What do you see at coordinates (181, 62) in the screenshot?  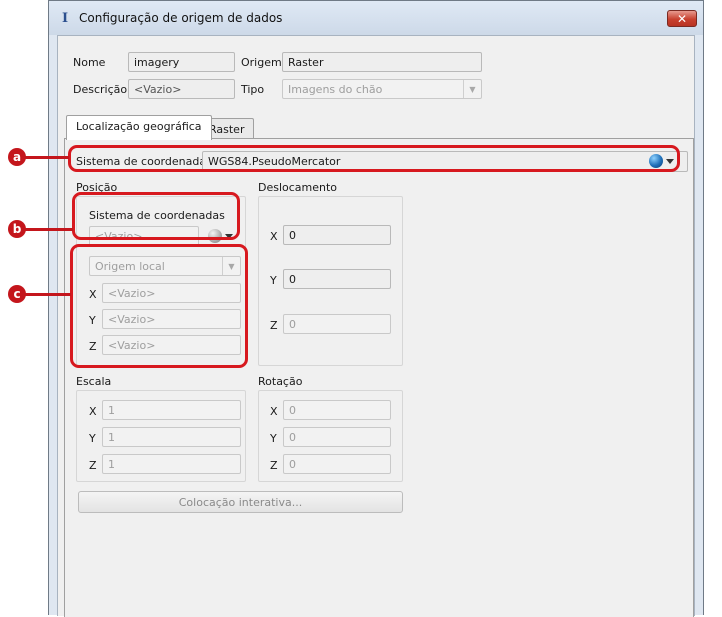 I see `nome-field: imagery` at bounding box center [181, 62].